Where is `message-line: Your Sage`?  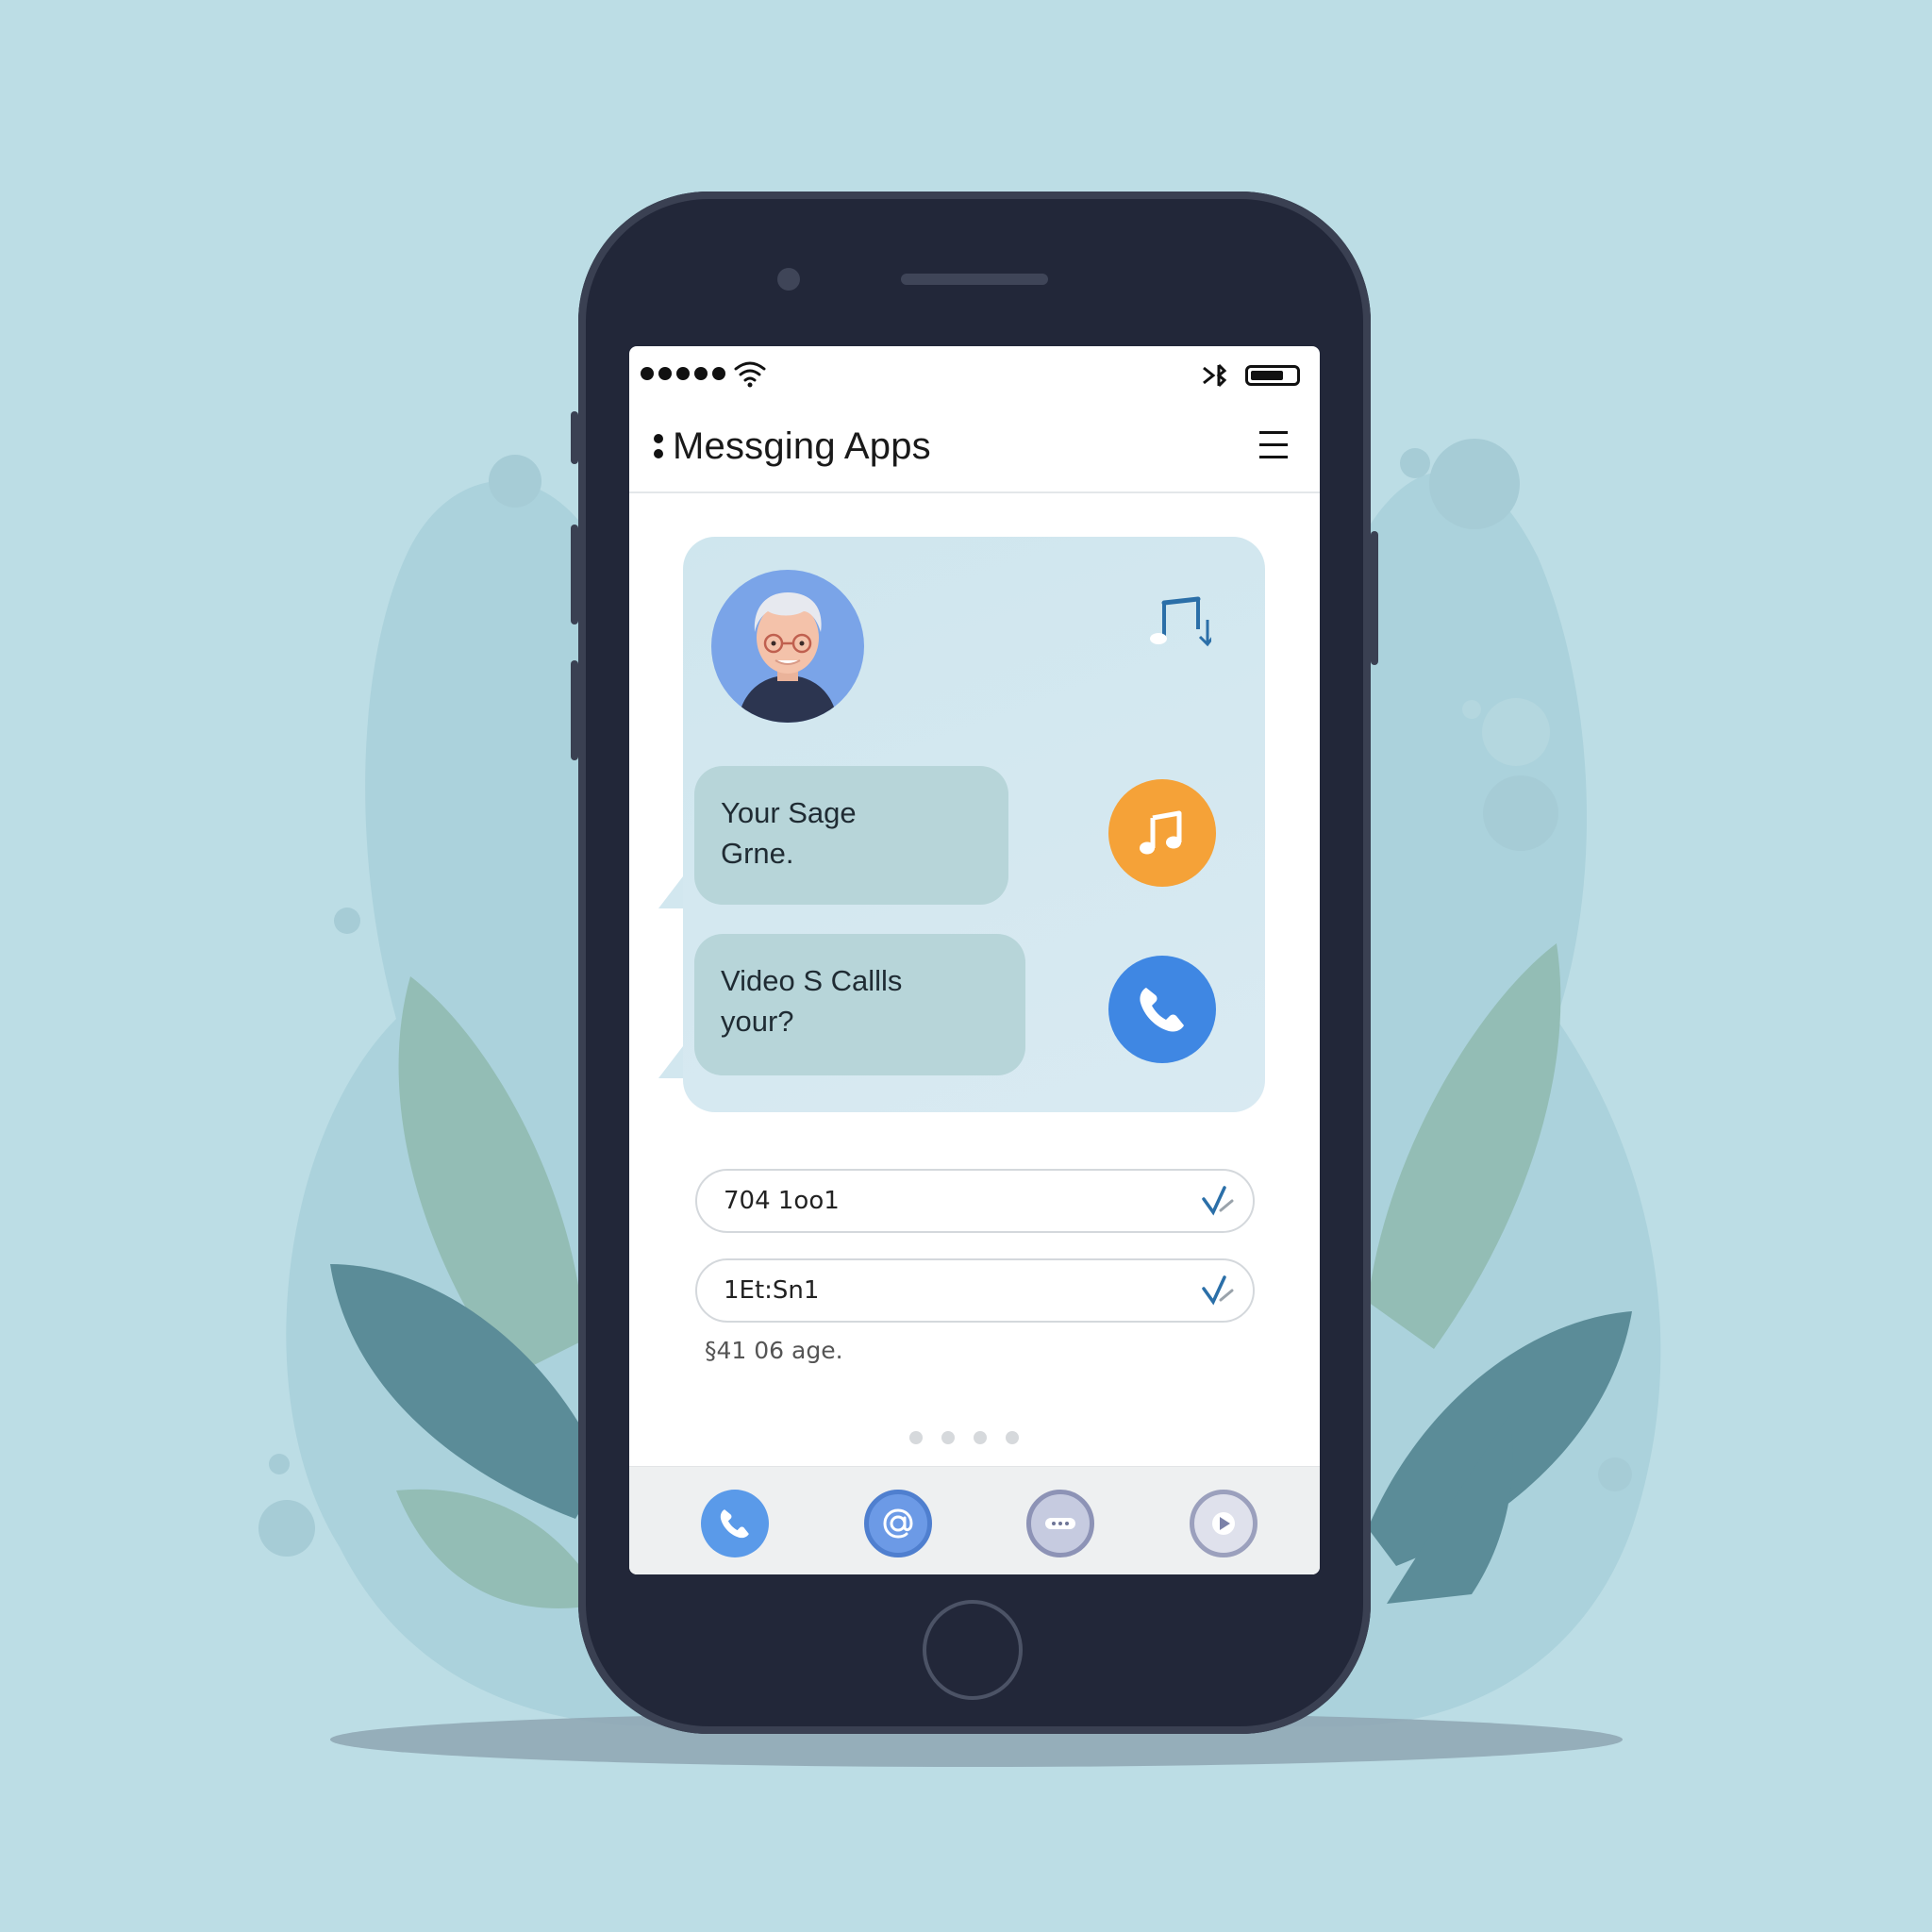
message-line: Your Sage is located at coordinates (789, 812).